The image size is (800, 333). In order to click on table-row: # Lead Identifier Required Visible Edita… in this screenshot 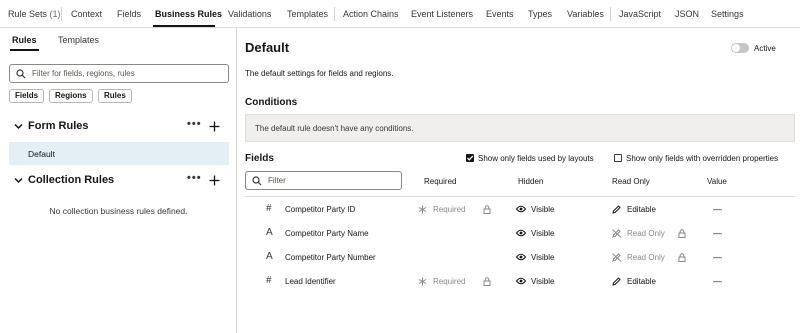, I will do `click(518, 283)`.